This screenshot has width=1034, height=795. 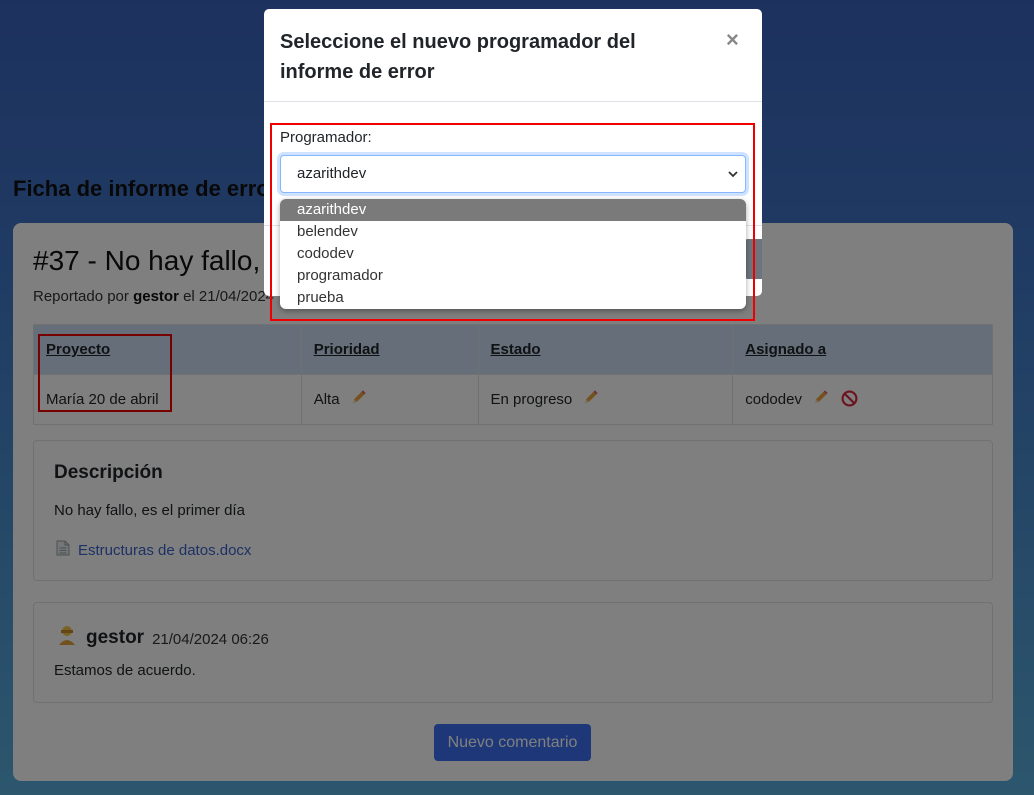 I want to click on programmer-select: azarithdev, so click(x=513, y=174).